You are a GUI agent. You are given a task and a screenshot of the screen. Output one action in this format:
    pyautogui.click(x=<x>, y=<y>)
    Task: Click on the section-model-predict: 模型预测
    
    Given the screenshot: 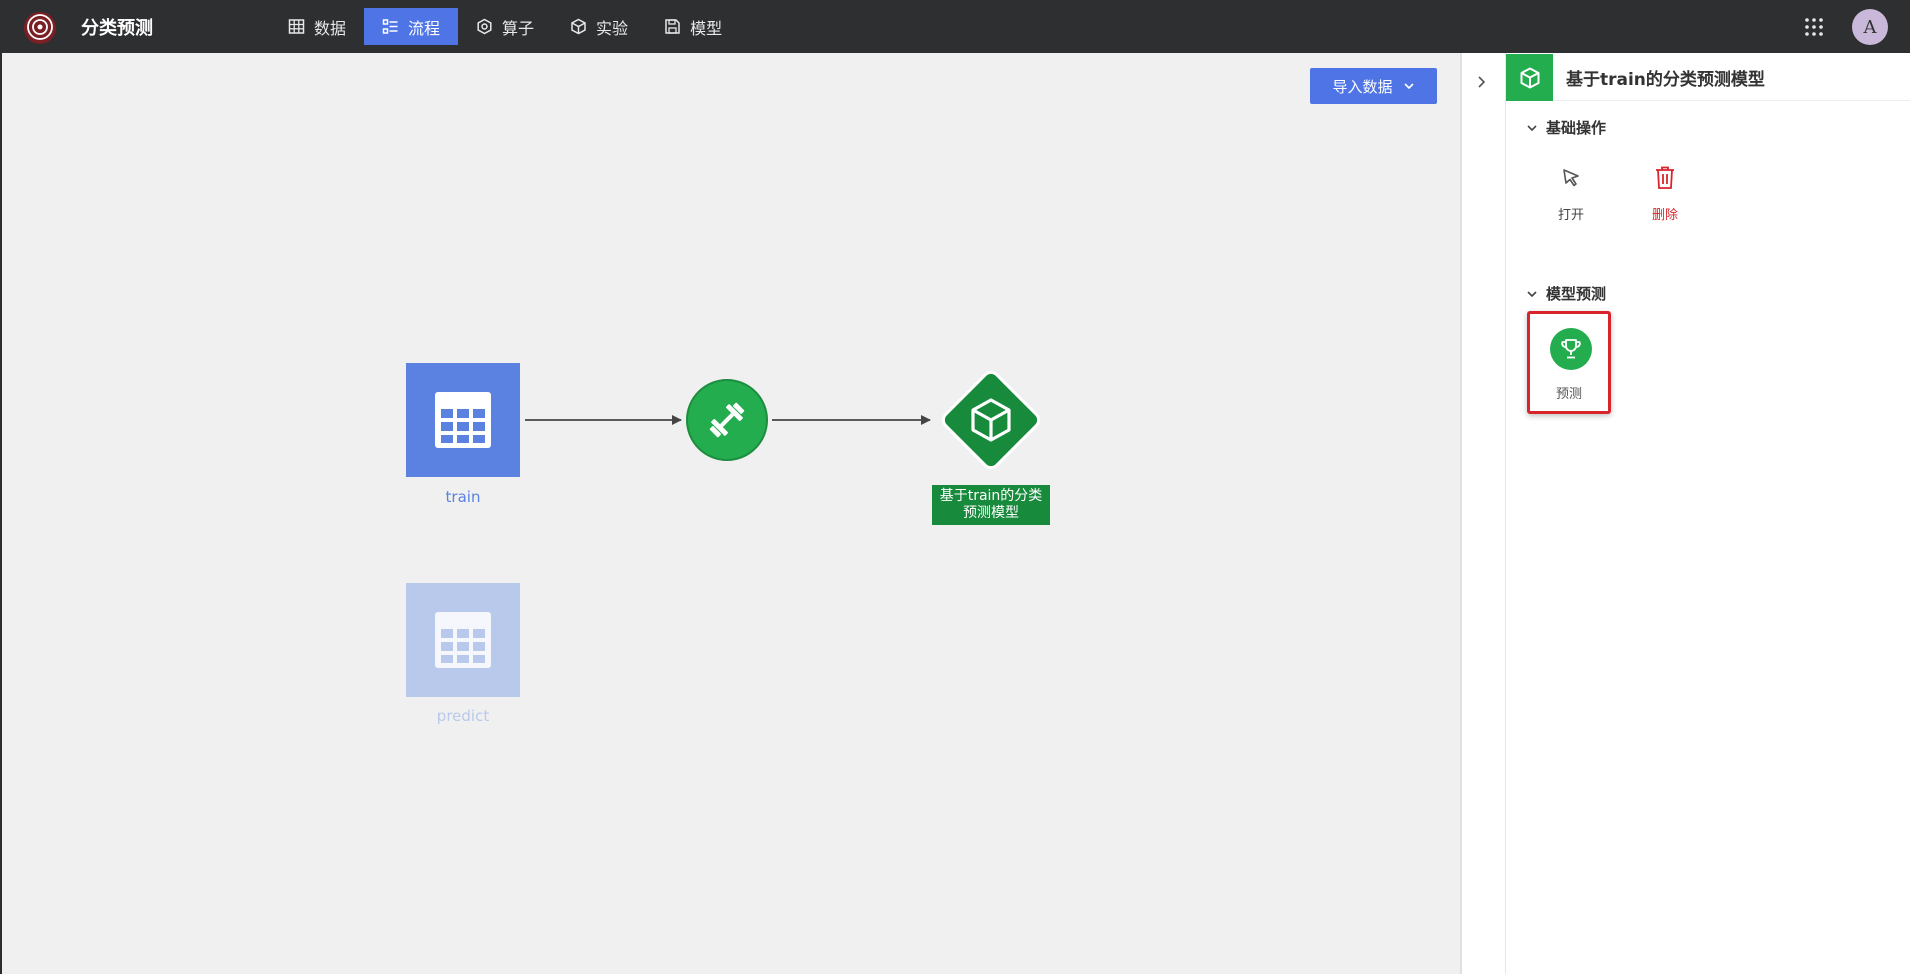 What is the action you would take?
    pyautogui.click(x=1566, y=293)
    